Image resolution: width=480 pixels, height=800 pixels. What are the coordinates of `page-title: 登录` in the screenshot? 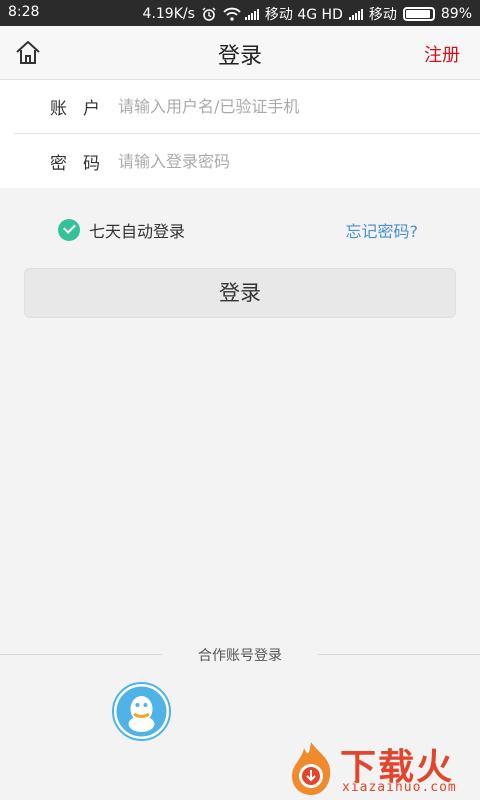 It's located at (239, 56).